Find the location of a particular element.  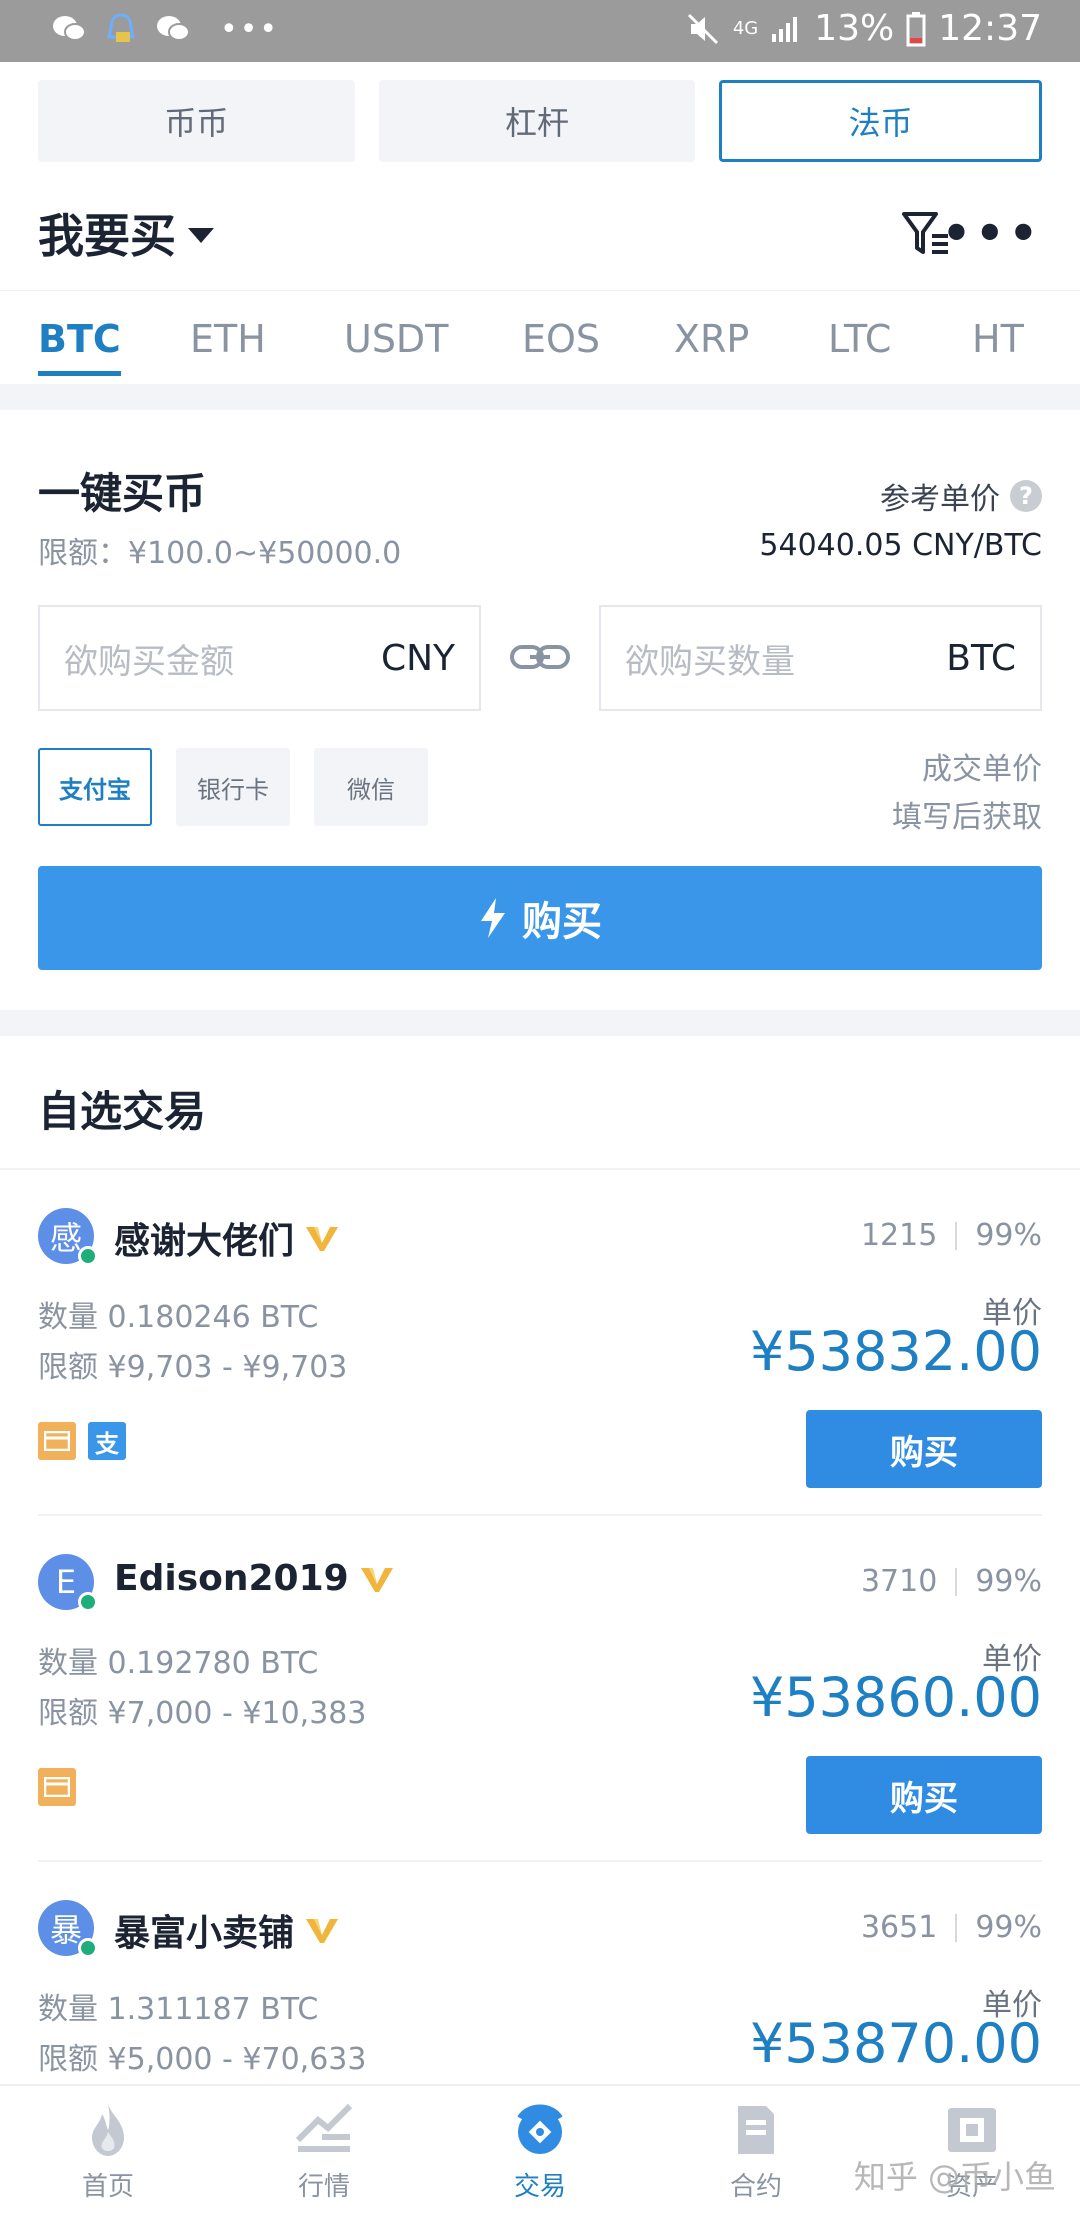

battery-percent: 13% is located at coordinates (854, 28).